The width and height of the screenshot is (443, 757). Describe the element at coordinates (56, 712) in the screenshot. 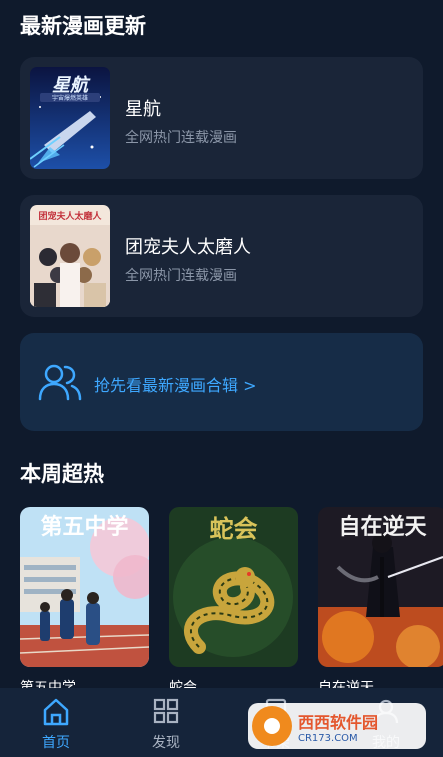

I see `home-icon` at that location.